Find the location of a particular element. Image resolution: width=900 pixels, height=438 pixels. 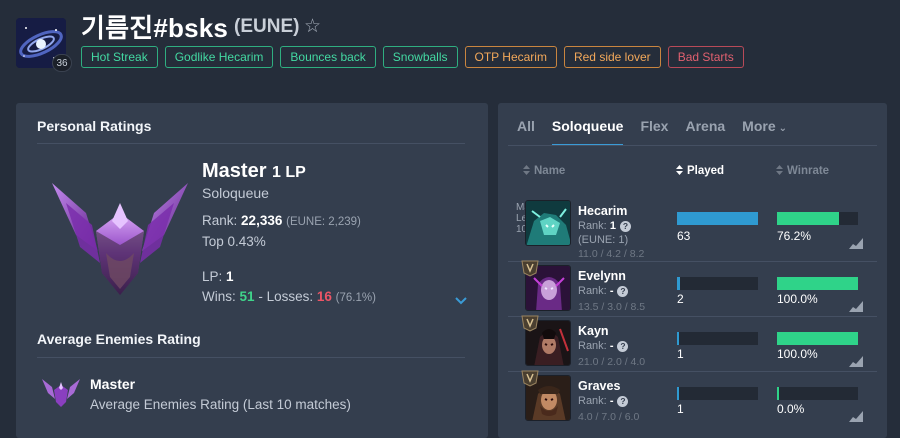

rank-label: Rank: is located at coordinates (220, 220).